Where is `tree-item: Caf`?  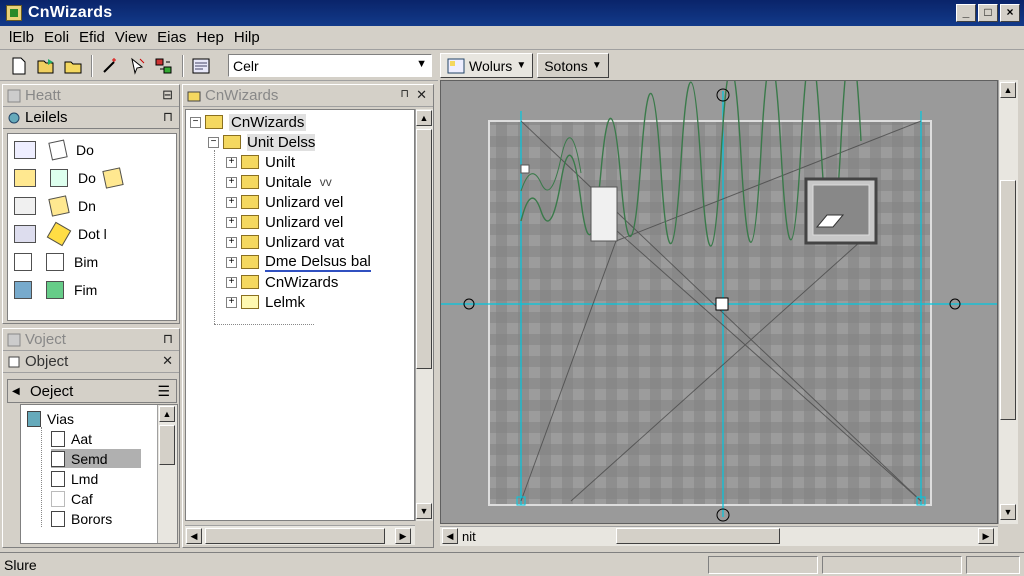
tree-item: Caf is located at coordinates (72, 498).